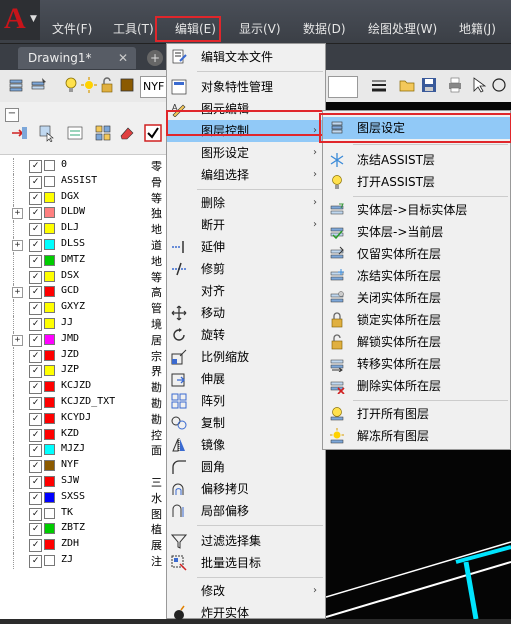 The width and height of the screenshot is (511, 624). Describe the element at coordinates (83, 513) in the screenshot. I see `layer-row: ✓ TK 图` at that location.